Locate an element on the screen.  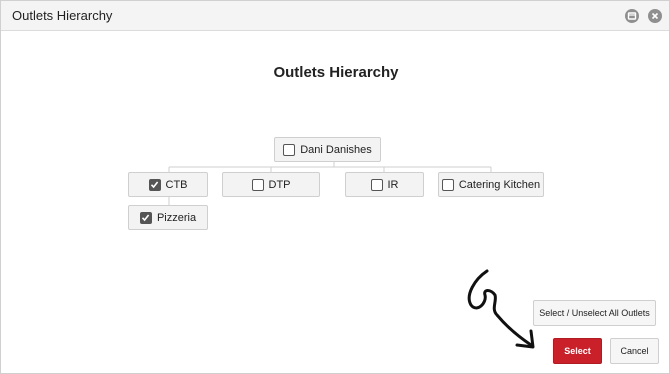
close-icon is located at coordinates (655, 16).